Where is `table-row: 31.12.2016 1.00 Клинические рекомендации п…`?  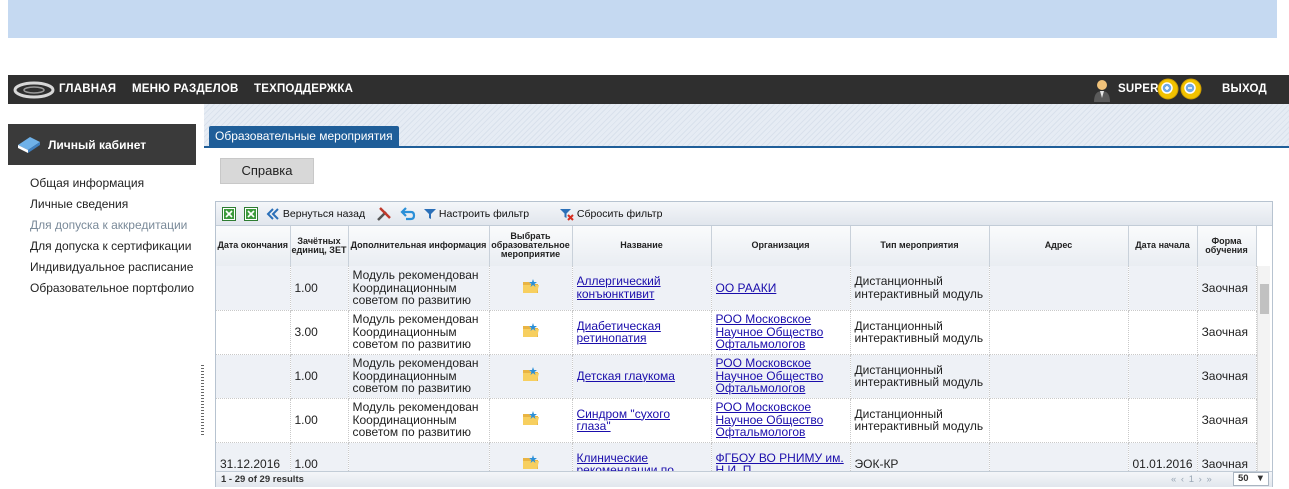
table-row: 31.12.2016 1.00 Клинические рекомендации п… is located at coordinates (736, 457).